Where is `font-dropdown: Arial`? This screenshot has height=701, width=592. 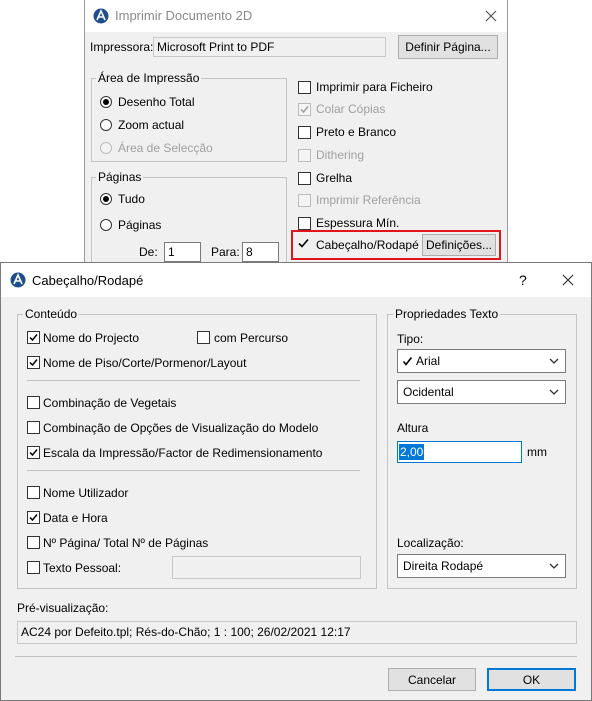
font-dropdown: Arial is located at coordinates (481, 361).